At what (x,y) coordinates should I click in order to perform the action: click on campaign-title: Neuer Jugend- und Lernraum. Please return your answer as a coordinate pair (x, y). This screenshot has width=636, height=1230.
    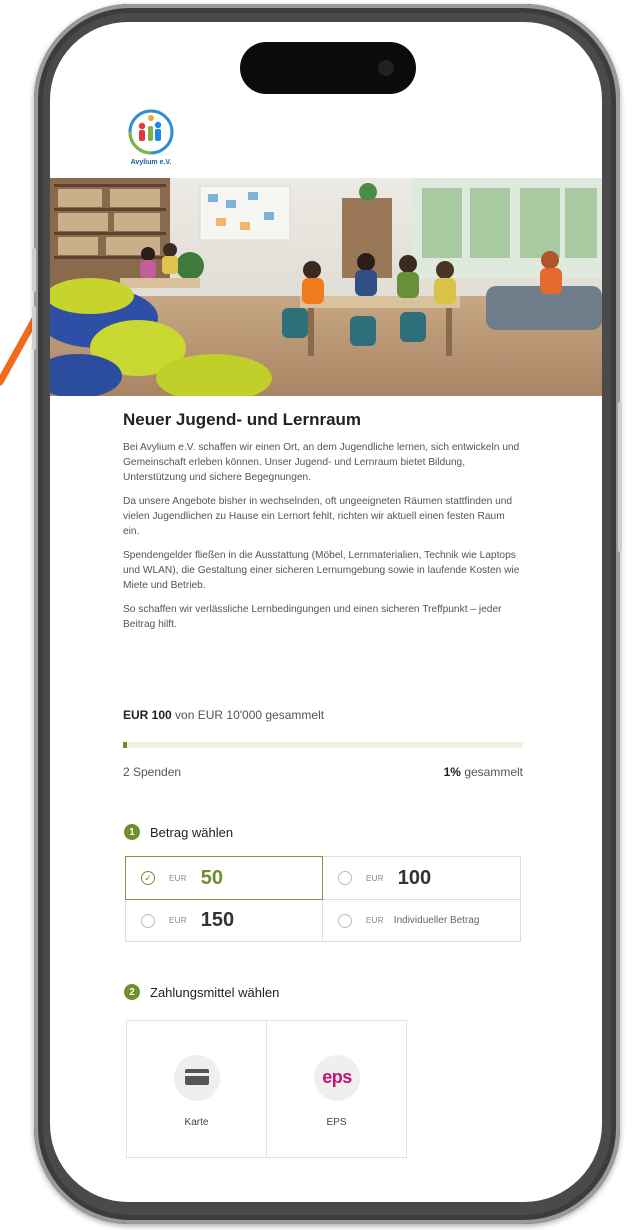
    Looking at the image, I should click on (242, 419).